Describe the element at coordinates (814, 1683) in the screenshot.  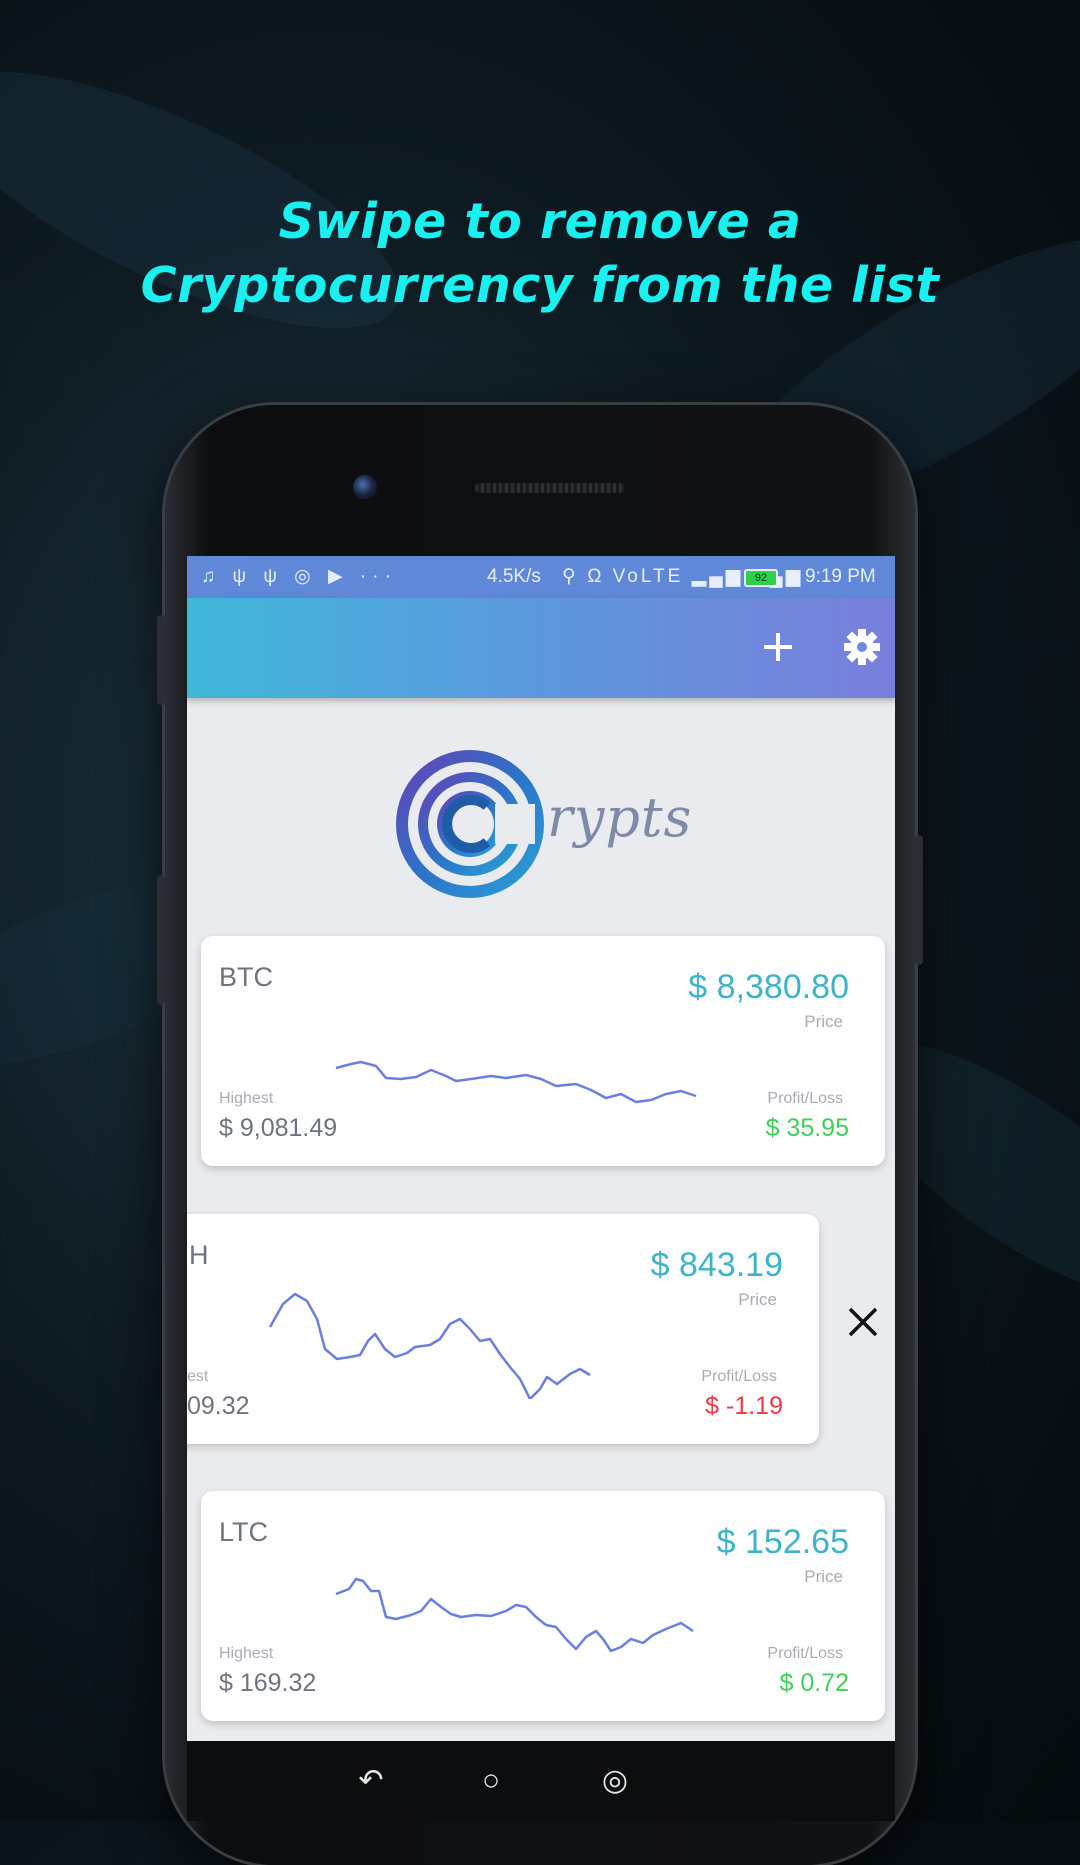
I see `profit-loss-value: $ 0.72` at that location.